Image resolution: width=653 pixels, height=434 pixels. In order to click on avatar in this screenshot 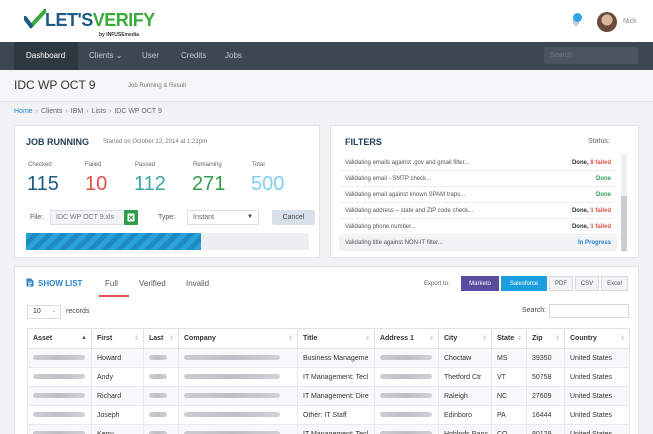, I will do `click(607, 22)`.